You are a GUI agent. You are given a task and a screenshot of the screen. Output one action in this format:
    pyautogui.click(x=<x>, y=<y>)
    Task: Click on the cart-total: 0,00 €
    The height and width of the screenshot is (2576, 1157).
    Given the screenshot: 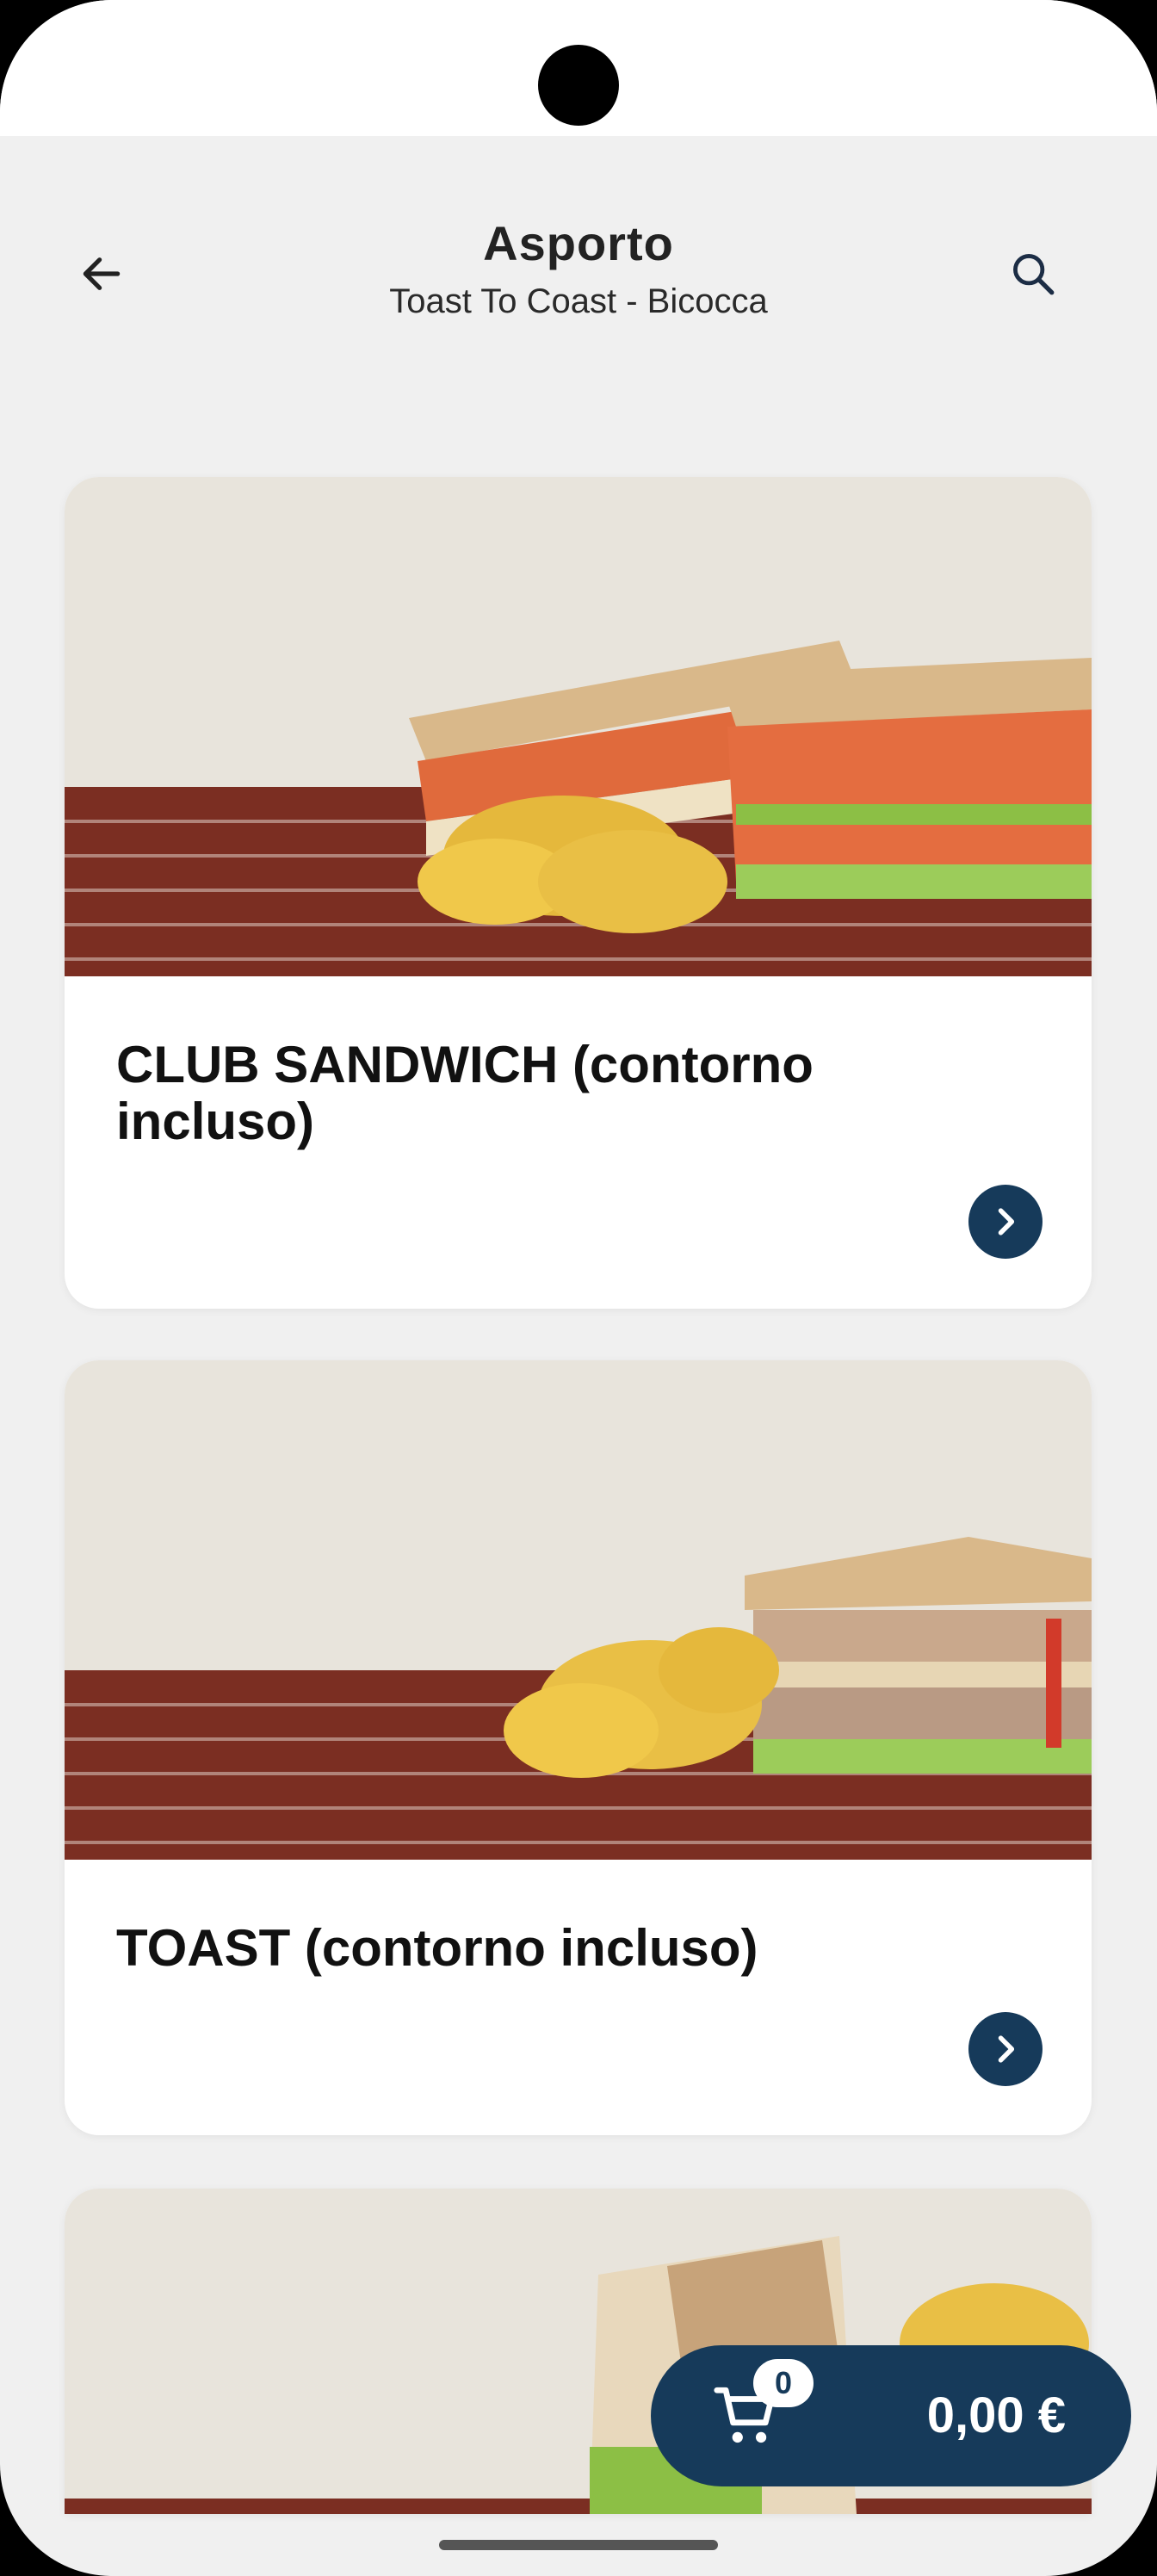 What is the action you would take?
    pyautogui.click(x=996, y=2415)
    